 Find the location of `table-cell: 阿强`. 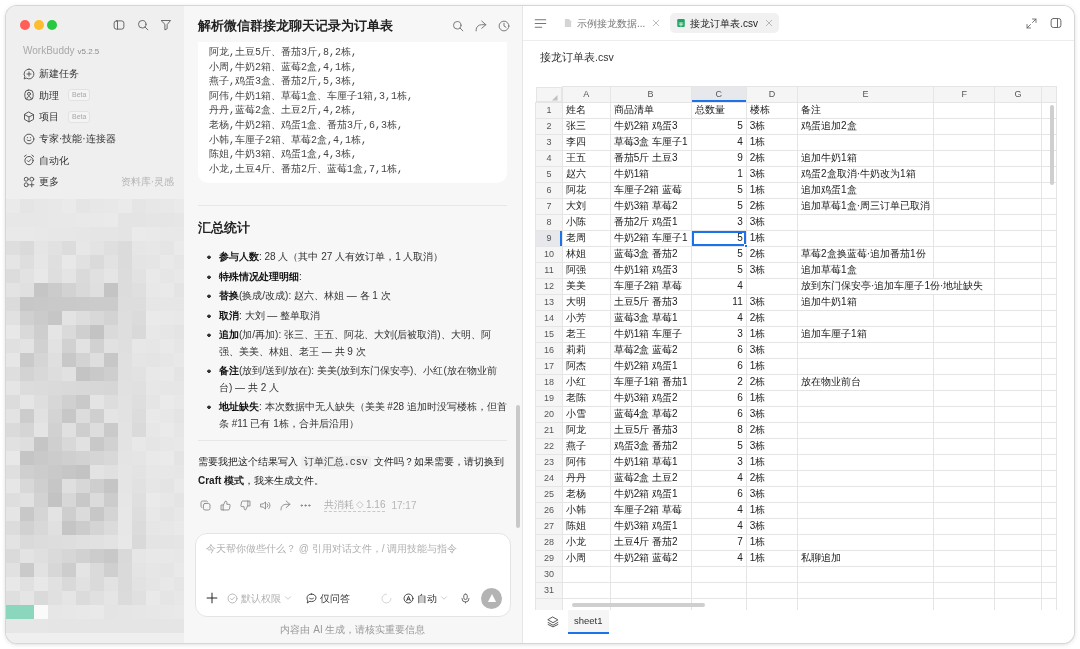

table-cell: 阿强 is located at coordinates (586, 270).